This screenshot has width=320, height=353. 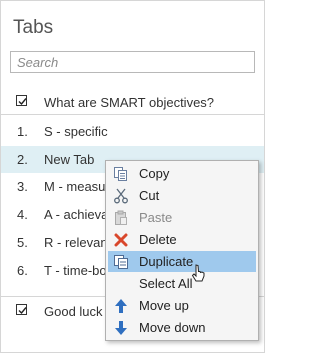 What do you see at coordinates (182, 195) in the screenshot?
I see `menu-item-cut: Cut` at bounding box center [182, 195].